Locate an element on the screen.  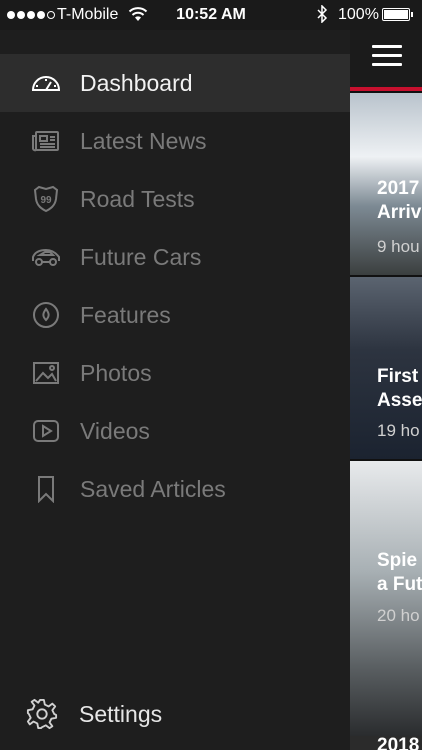
status-bar: T-Mobile 10:52 AM 100% is located at coordinates (211, 15).